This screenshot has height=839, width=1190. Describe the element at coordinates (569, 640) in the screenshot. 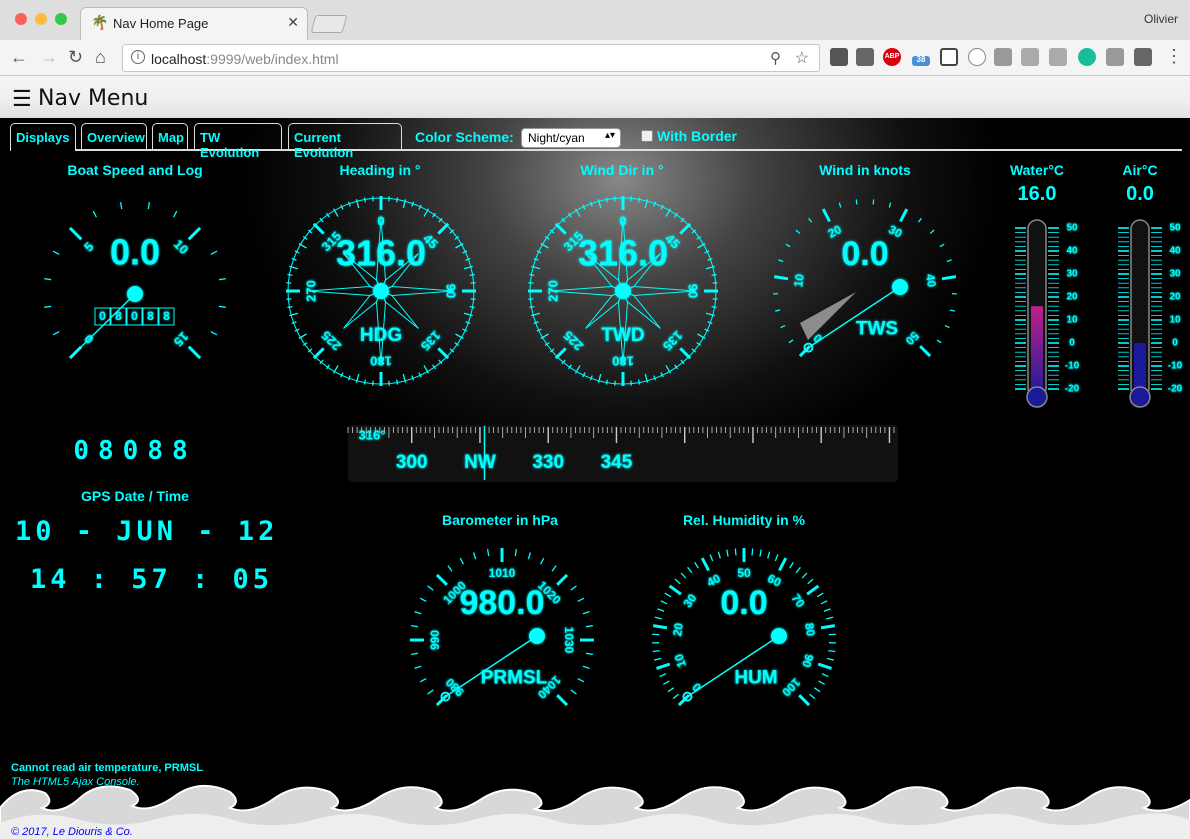

I see `tick-label: 1030` at that location.